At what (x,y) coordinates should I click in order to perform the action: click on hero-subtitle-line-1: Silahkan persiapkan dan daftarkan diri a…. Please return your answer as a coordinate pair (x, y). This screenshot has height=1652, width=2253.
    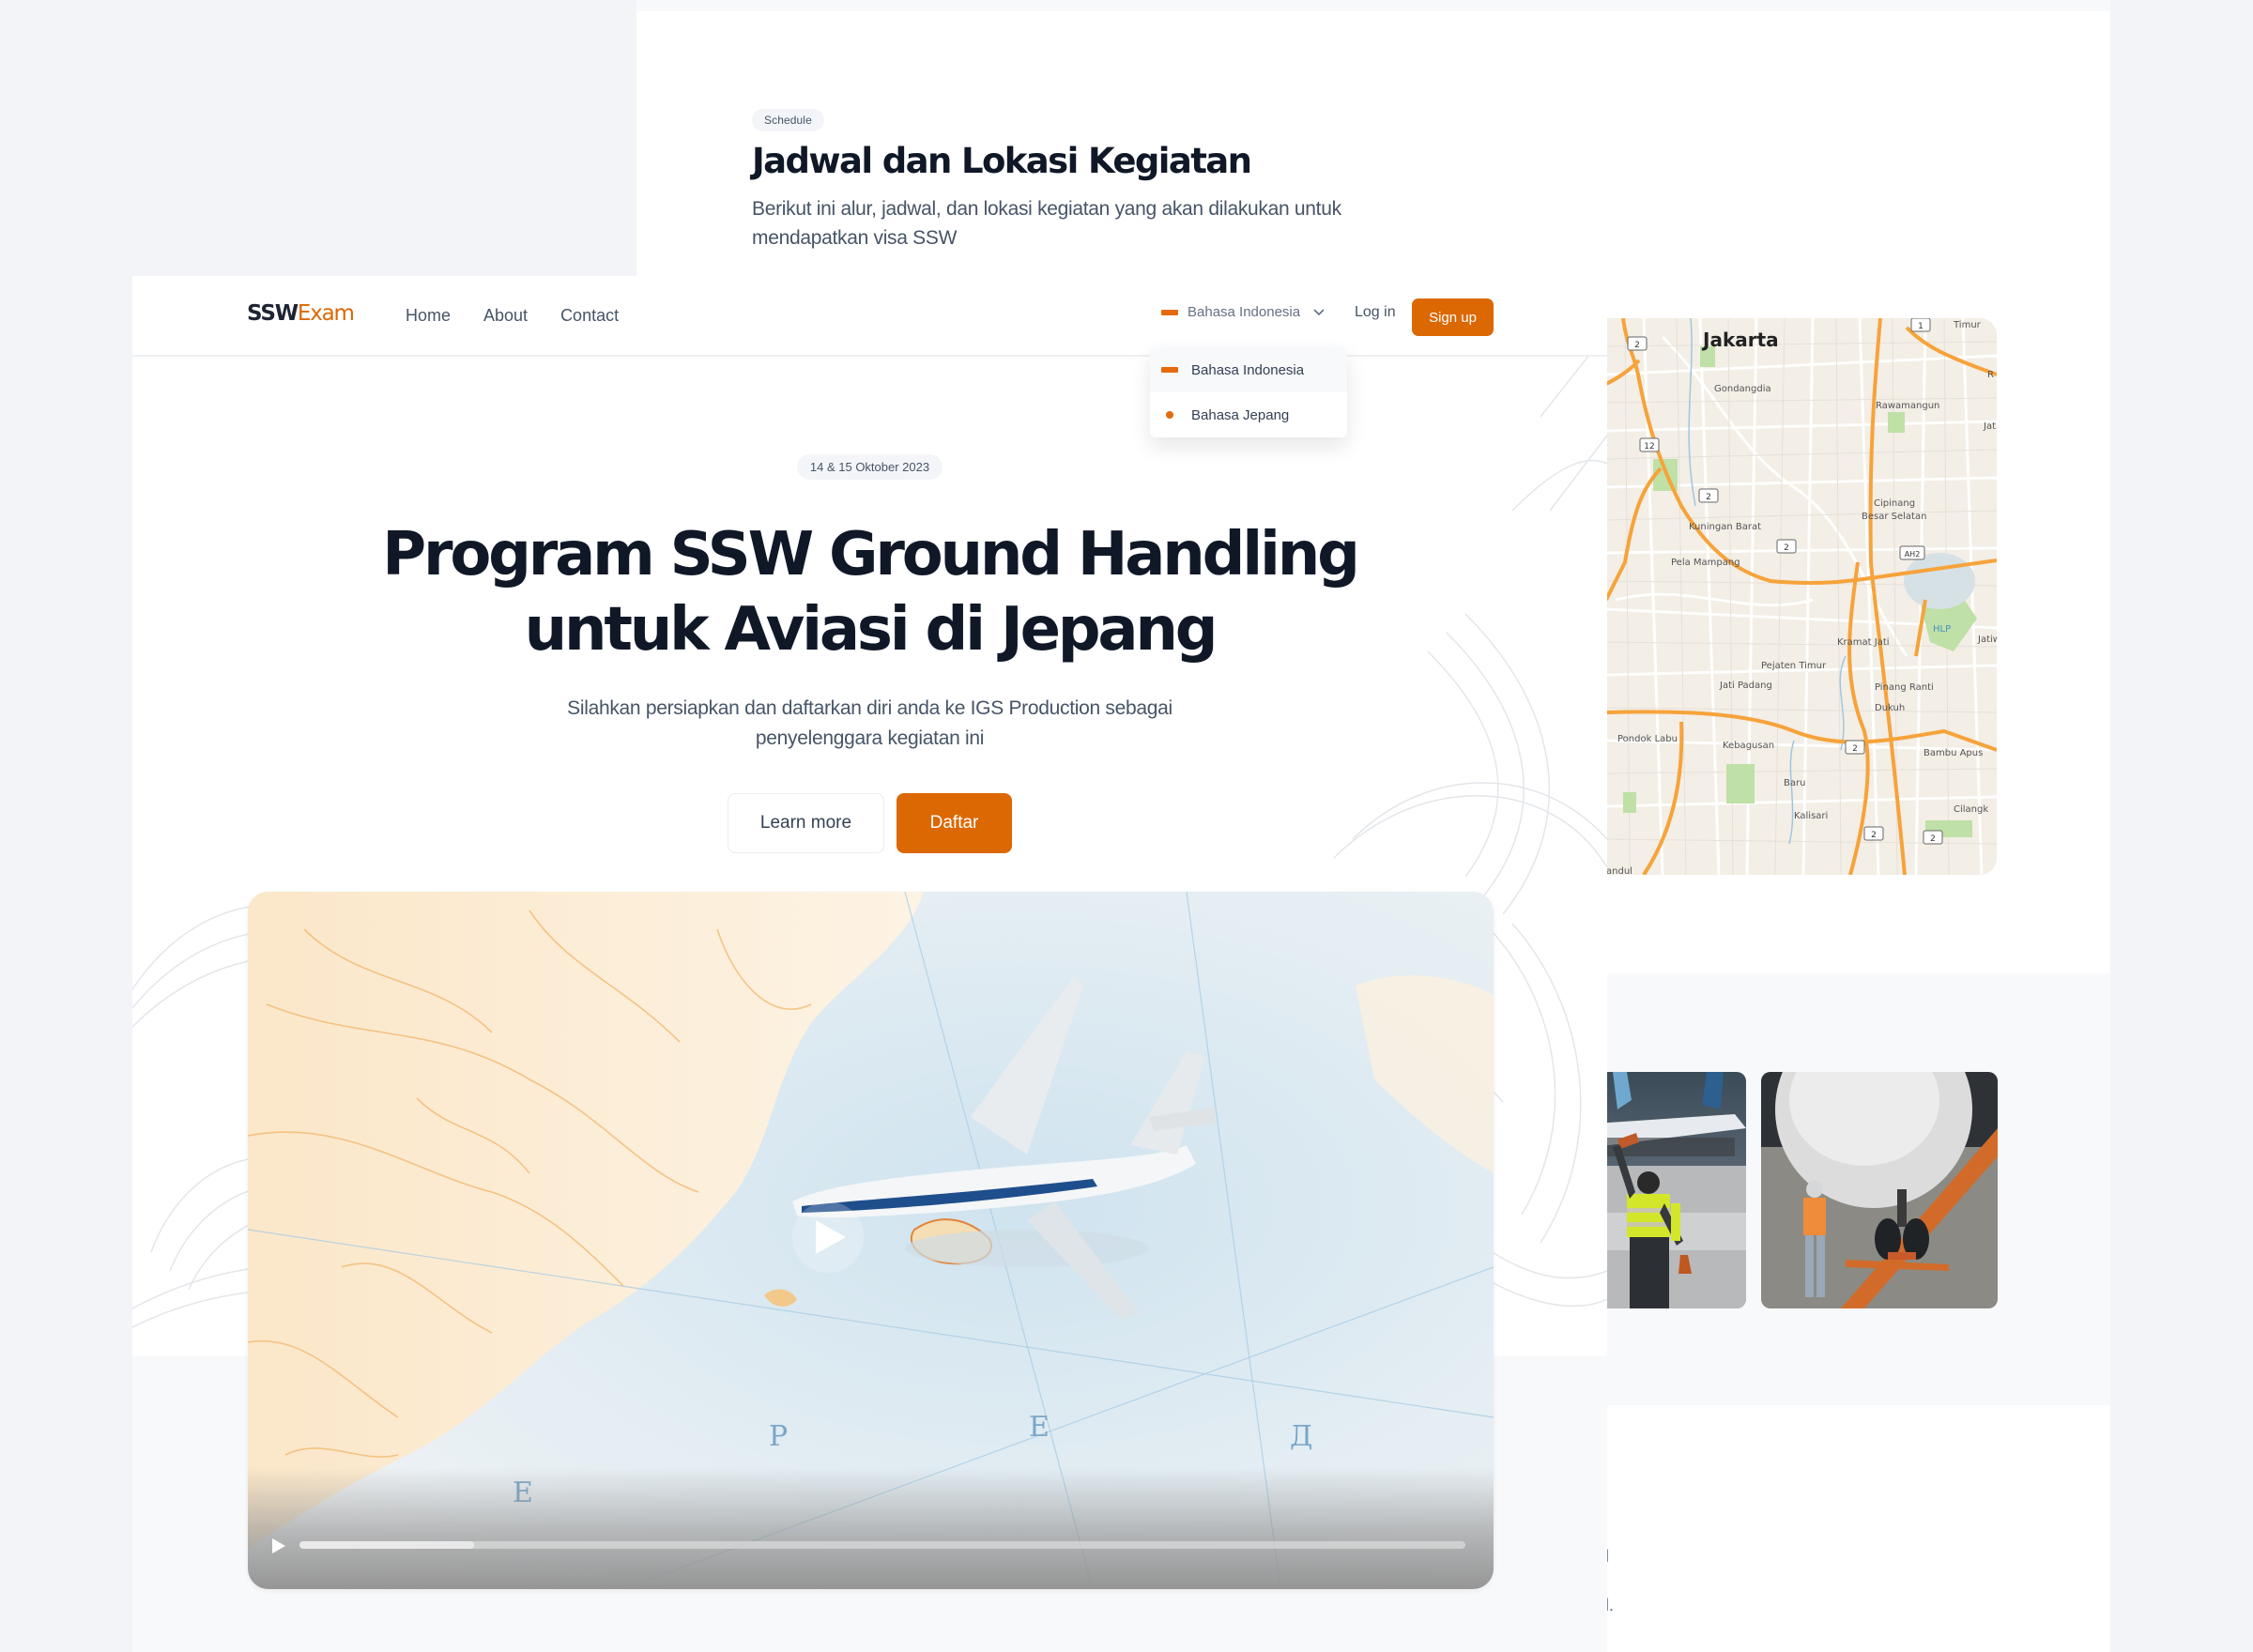
    Looking at the image, I should click on (869, 708).